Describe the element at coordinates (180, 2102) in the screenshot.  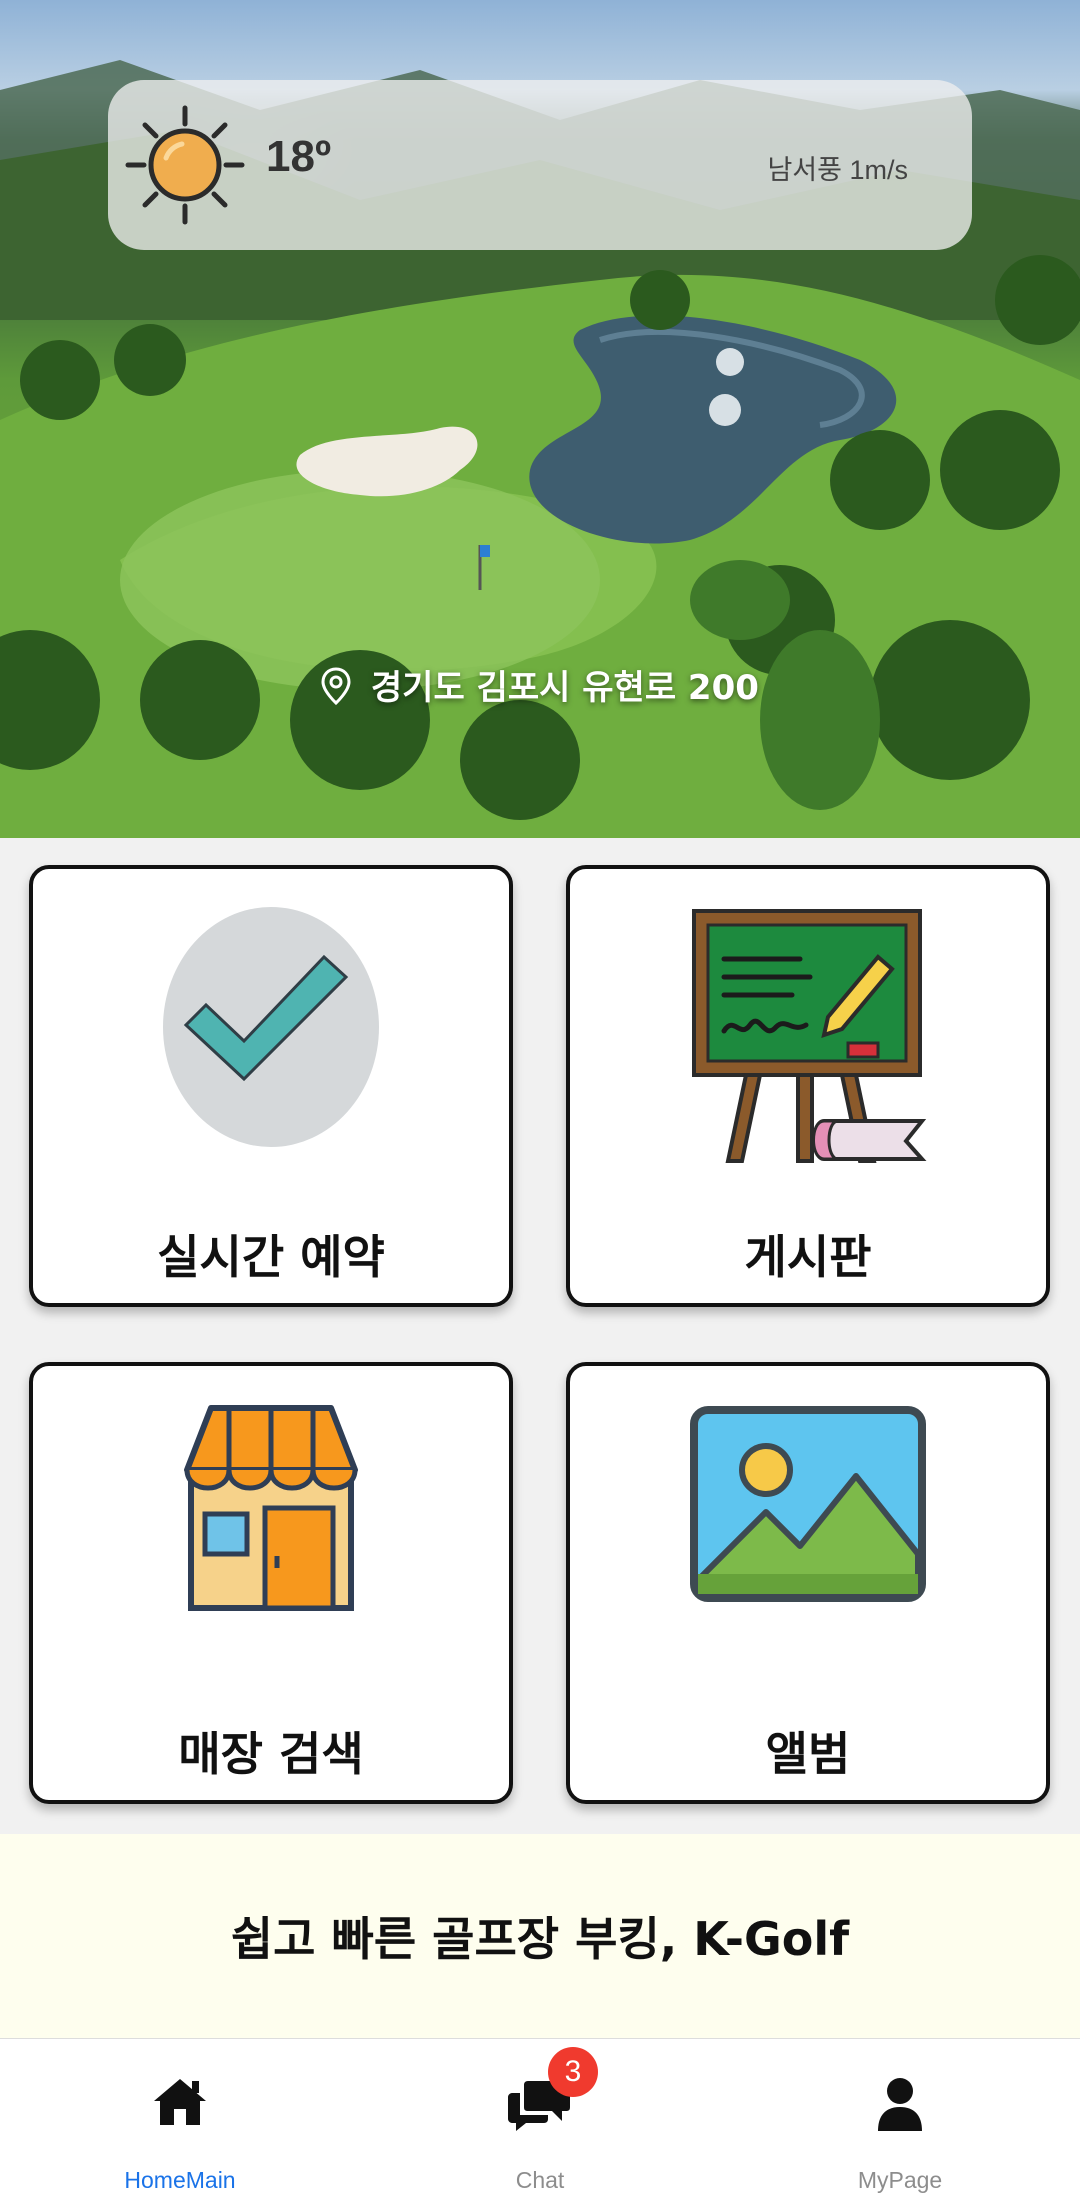
I see `home-icon` at that location.